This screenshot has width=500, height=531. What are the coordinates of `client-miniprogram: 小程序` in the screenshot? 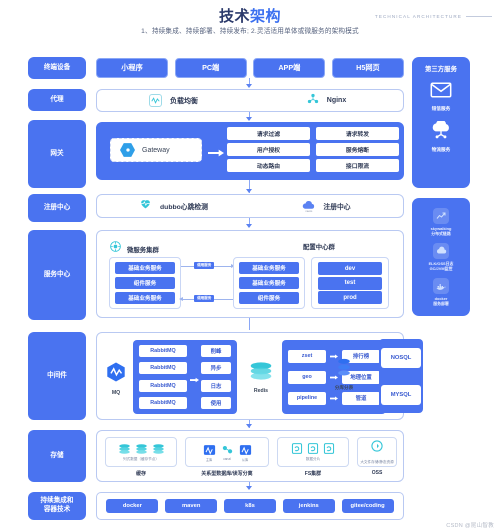 It's located at (132, 68).